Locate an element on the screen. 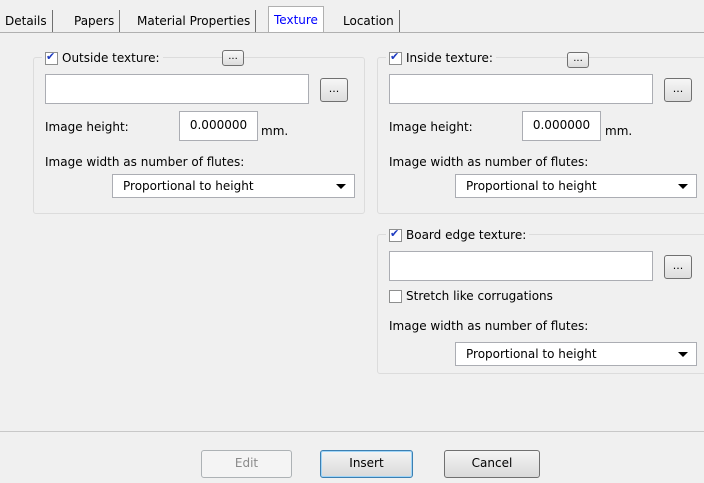 The height and width of the screenshot is (483, 704). cancel-button: Cancel is located at coordinates (492, 464).